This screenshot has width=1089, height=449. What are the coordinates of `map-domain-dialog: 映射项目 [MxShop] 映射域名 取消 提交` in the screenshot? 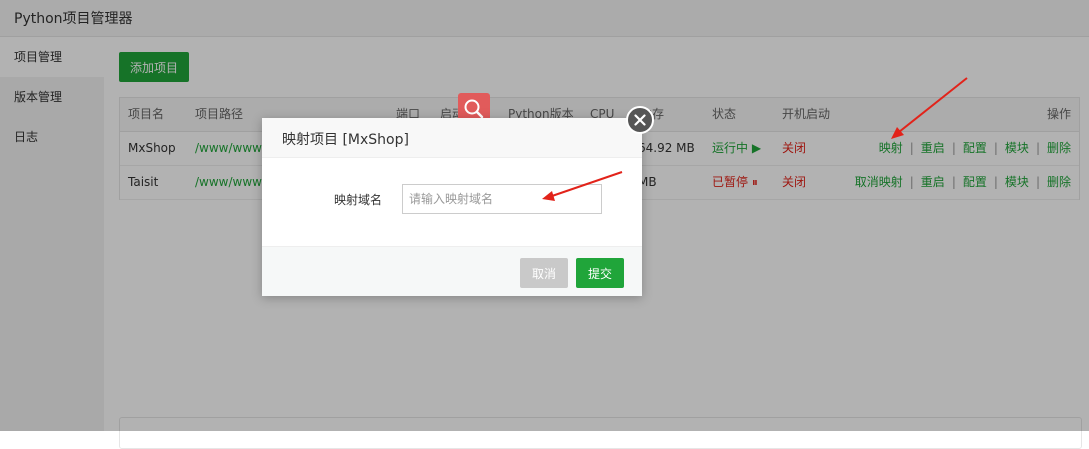 It's located at (452, 207).